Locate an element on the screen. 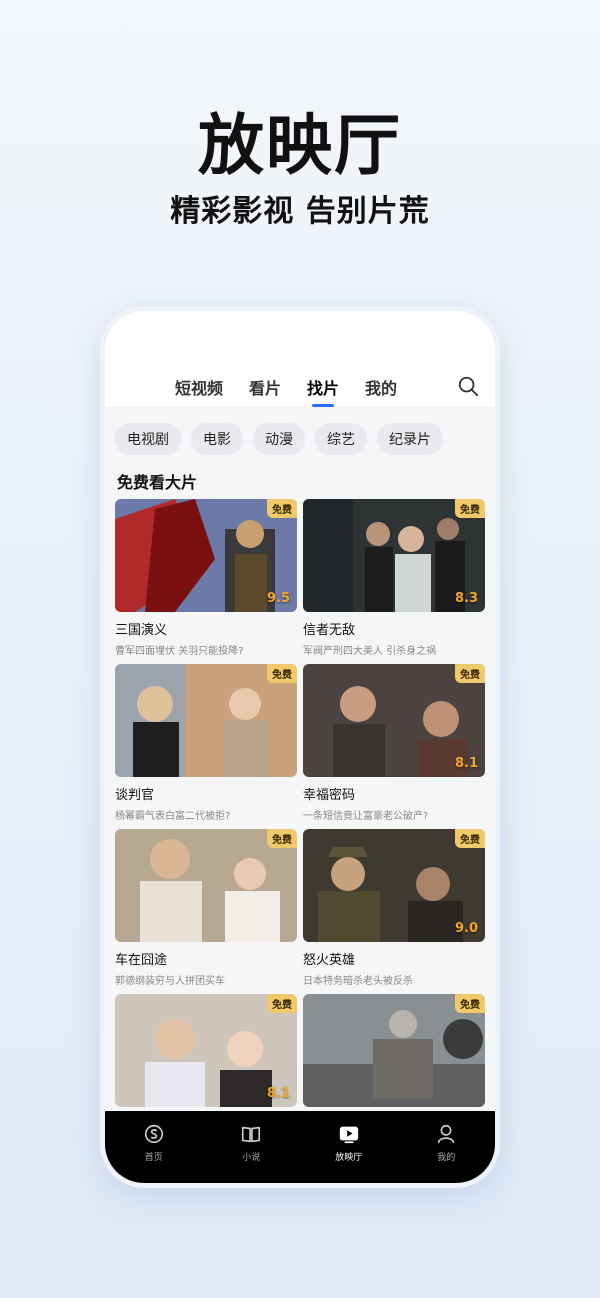 The image size is (600, 1298). movie-card: 免费 车在囧途 郭德纲装穷与人拼团买车 is located at coordinates (206, 911).